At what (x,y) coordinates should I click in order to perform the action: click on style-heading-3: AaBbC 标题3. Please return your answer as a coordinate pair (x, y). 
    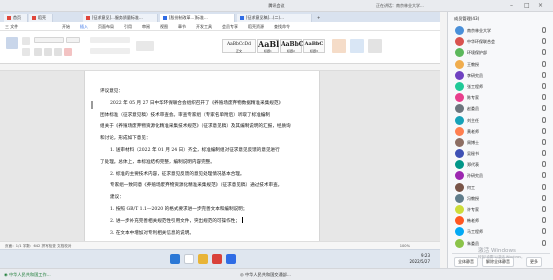
    Looking at the image, I should click on (314, 46).